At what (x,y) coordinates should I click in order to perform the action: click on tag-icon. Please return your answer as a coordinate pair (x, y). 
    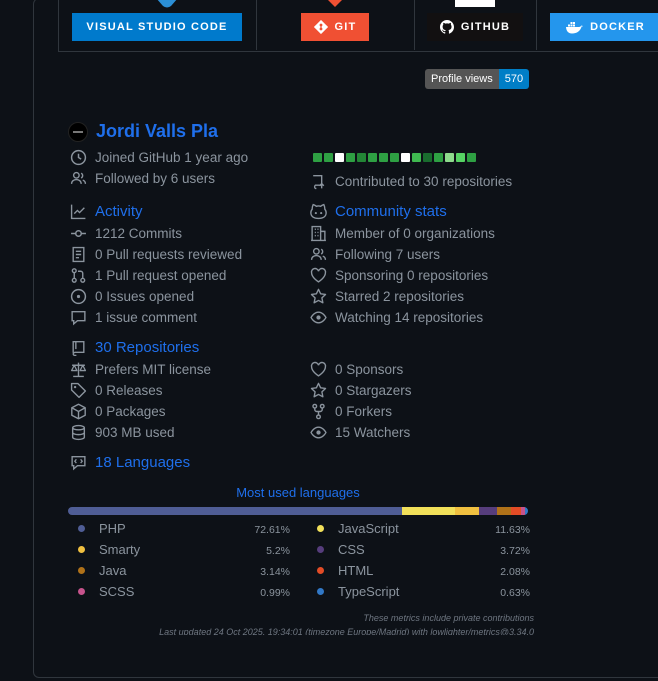
    Looking at the image, I should click on (78, 390).